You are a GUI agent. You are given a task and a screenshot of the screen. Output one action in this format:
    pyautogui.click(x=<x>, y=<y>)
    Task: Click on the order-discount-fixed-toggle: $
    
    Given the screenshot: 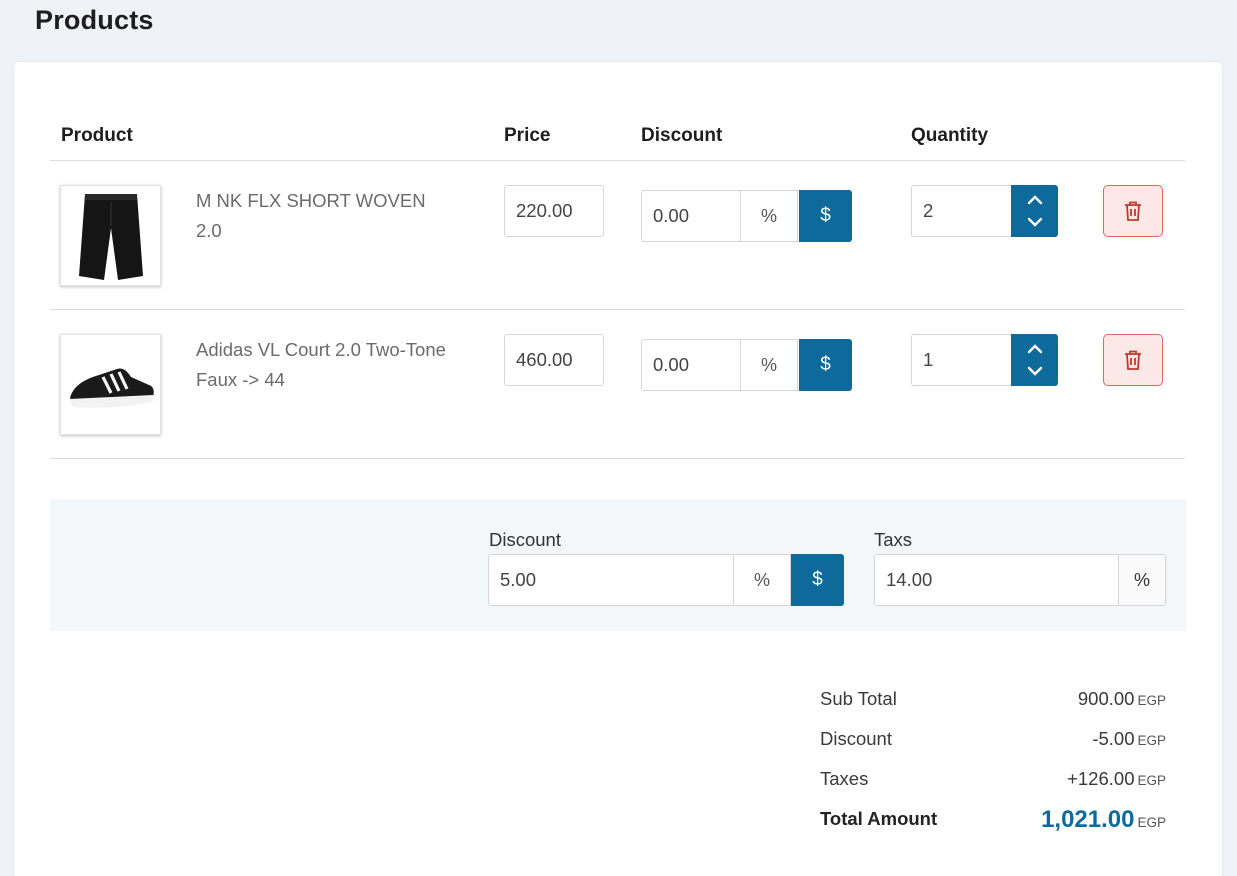 What is the action you would take?
    pyautogui.click(x=817, y=580)
    